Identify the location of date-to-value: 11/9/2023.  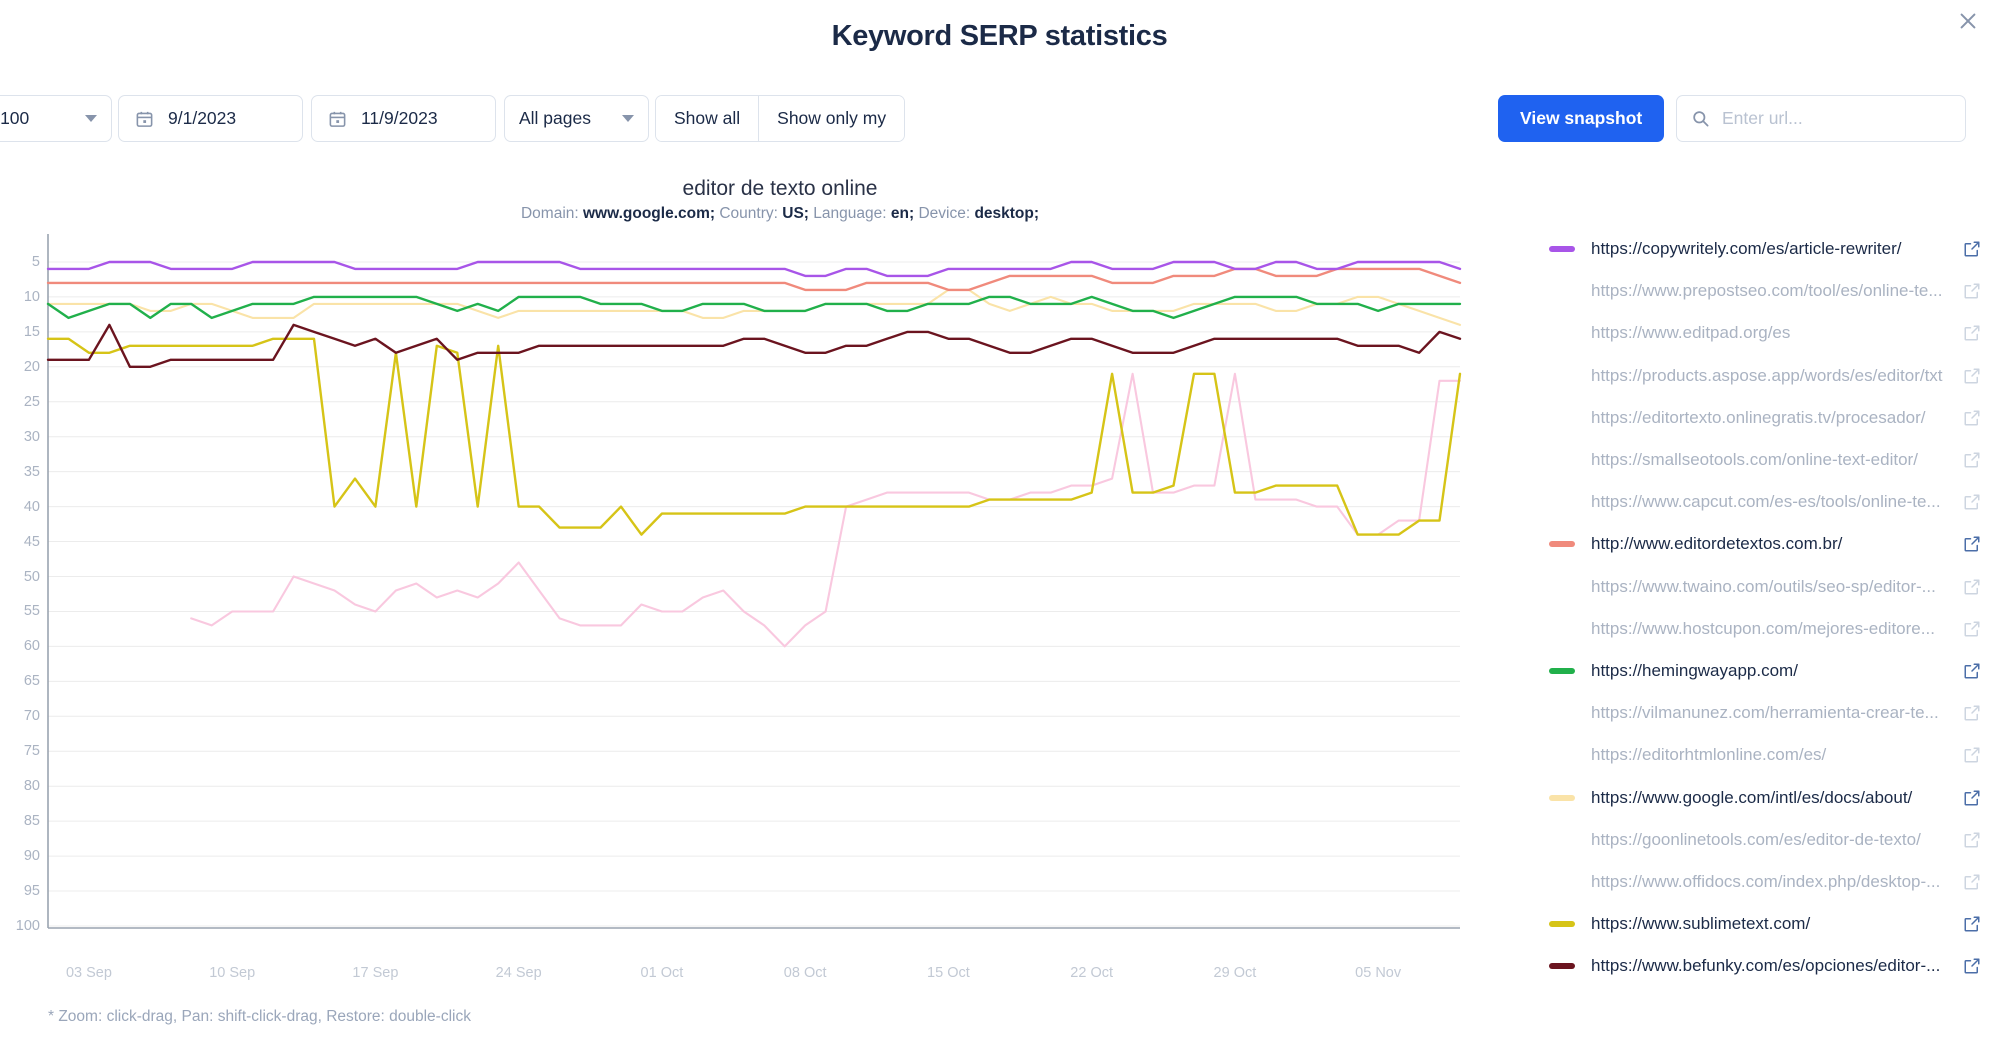
(399, 118).